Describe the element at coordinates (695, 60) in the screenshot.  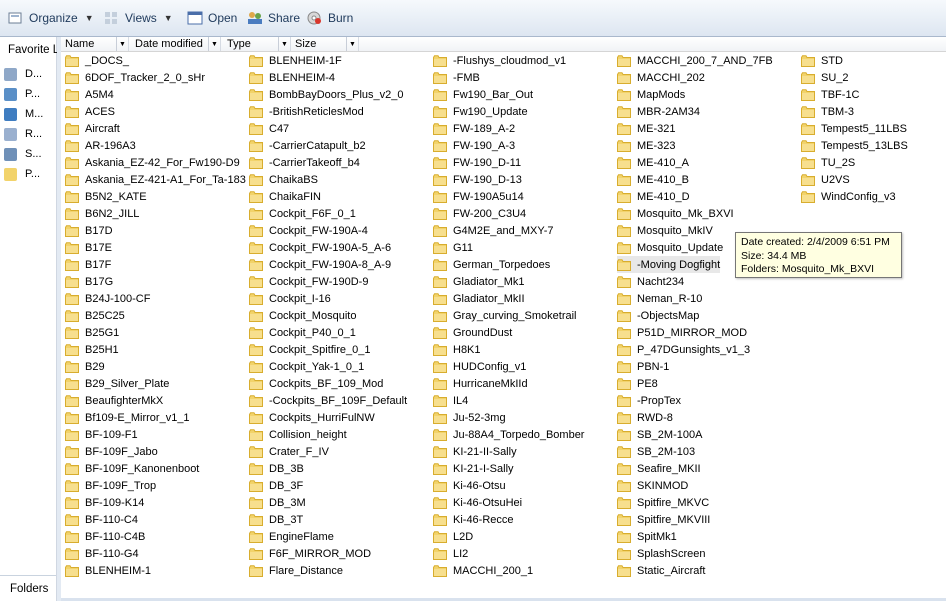
I see `folder-item: MACCHI_200_7_AND_7FB` at that location.